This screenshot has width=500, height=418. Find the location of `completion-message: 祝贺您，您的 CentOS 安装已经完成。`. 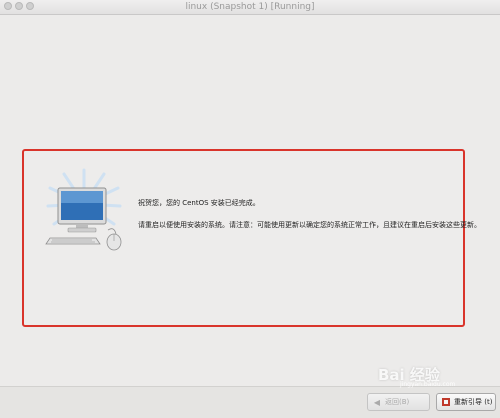

completion-message: 祝贺您，您的 CentOS 安装已经完成。 is located at coordinates (199, 203).